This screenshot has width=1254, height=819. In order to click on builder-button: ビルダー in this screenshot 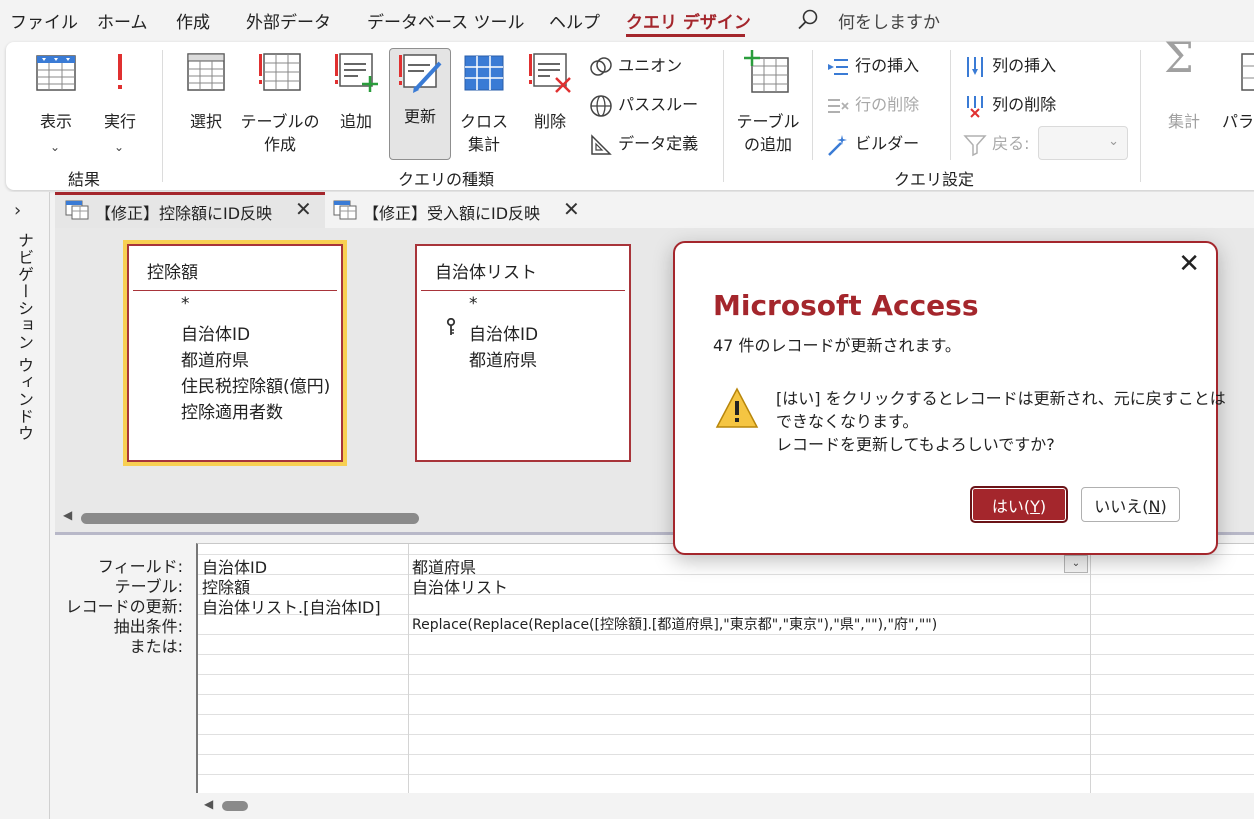, I will do `click(872, 143)`.